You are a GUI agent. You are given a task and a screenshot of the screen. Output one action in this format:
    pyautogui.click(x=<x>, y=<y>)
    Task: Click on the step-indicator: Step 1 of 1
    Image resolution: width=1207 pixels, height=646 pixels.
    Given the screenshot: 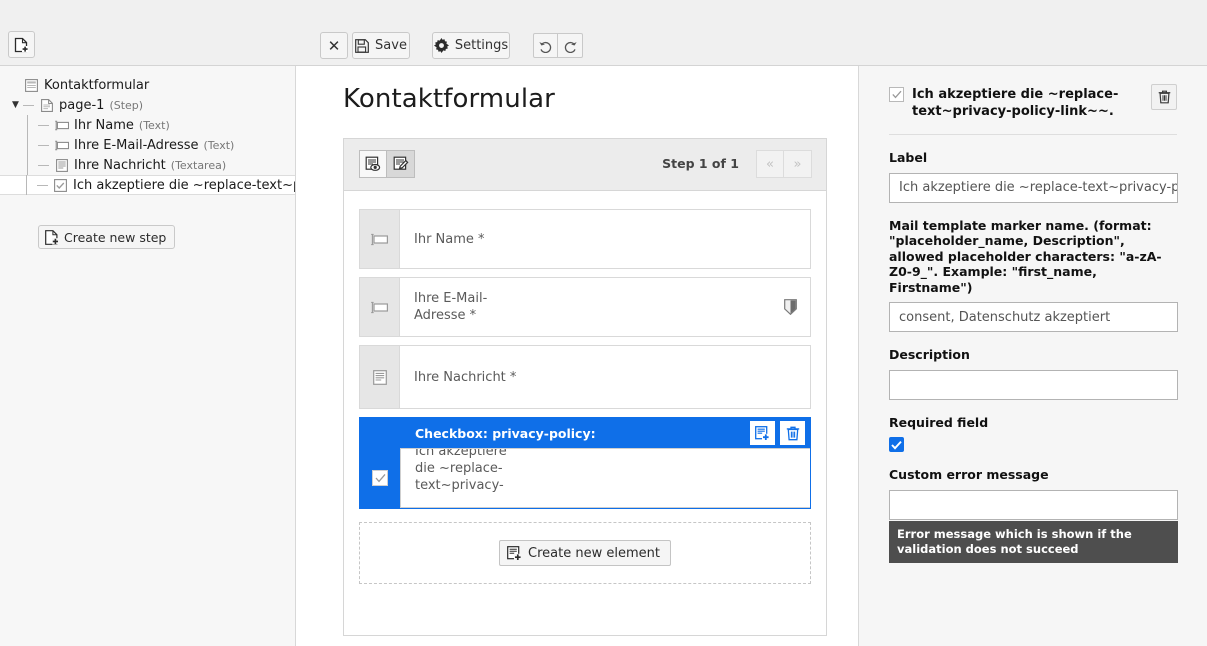 What is the action you would take?
    pyautogui.click(x=700, y=163)
    